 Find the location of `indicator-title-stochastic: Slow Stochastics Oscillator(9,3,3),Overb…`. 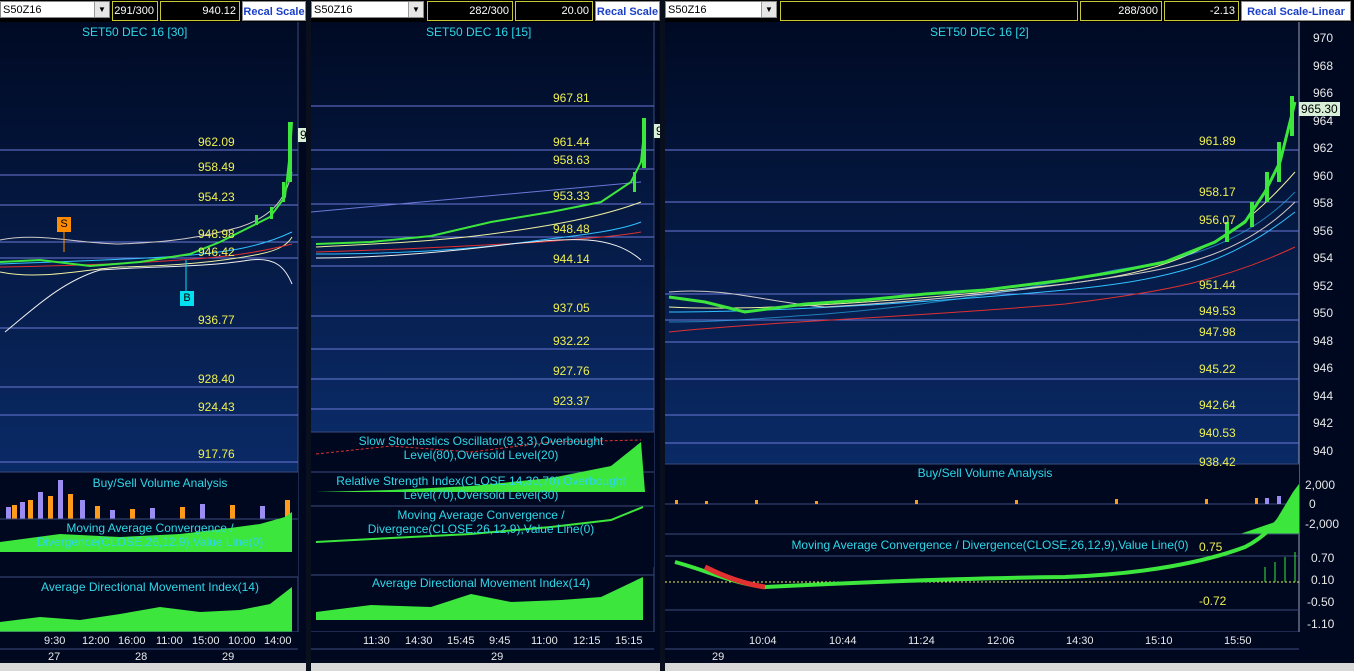

indicator-title-stochastic: Slow Stochastics Oscillator(9,3,3),Overb… is located at coordinates (481, 448).